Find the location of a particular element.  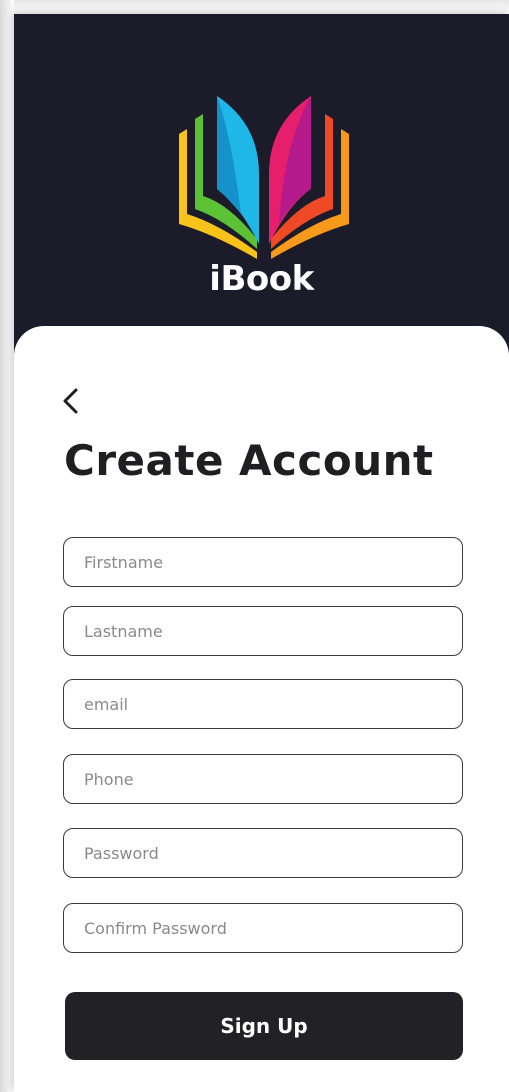

book-logo-icon is located at coordinates (264, 177).